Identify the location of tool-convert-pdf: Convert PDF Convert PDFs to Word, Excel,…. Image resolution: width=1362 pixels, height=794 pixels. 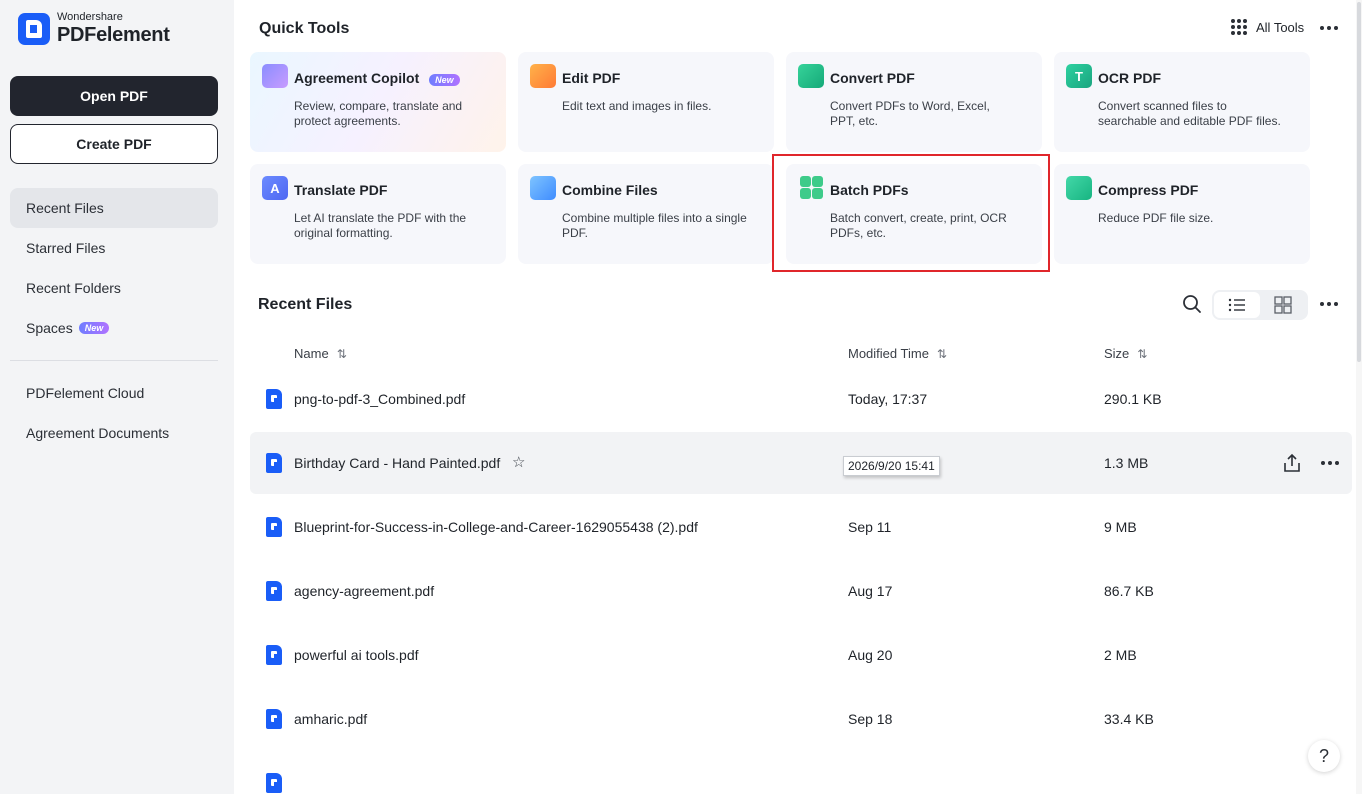
(914, 102).